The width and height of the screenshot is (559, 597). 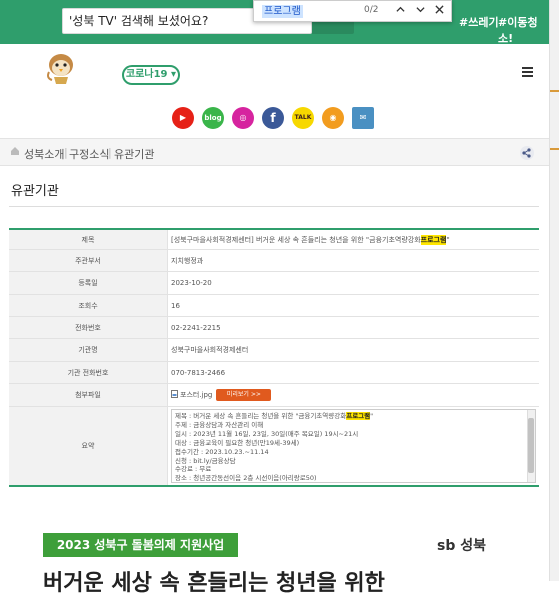 What do you see at coordinates (333, 118) in the screenshot?
I see `kakaostory-icon: ◉` at bounding box center [333, 118].